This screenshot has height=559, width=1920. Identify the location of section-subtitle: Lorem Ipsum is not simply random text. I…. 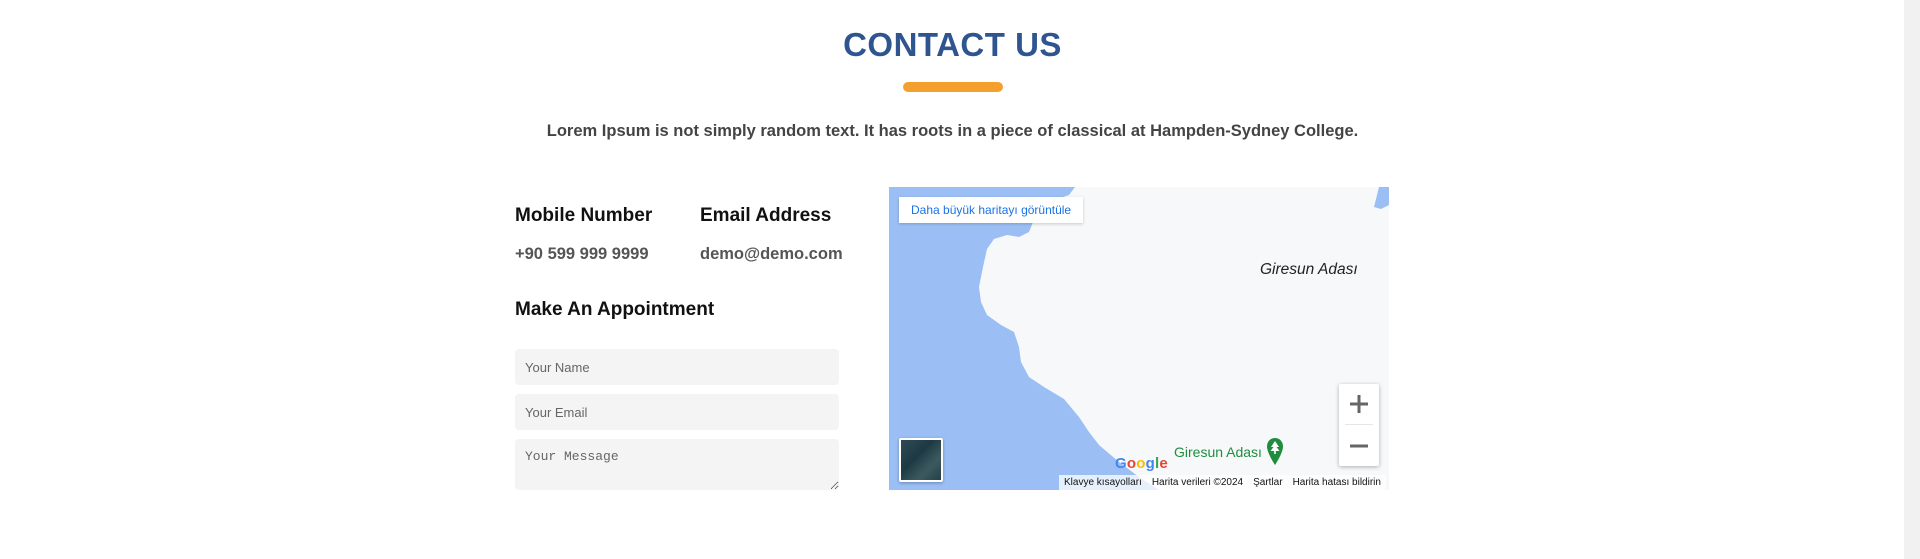
(952, 131).